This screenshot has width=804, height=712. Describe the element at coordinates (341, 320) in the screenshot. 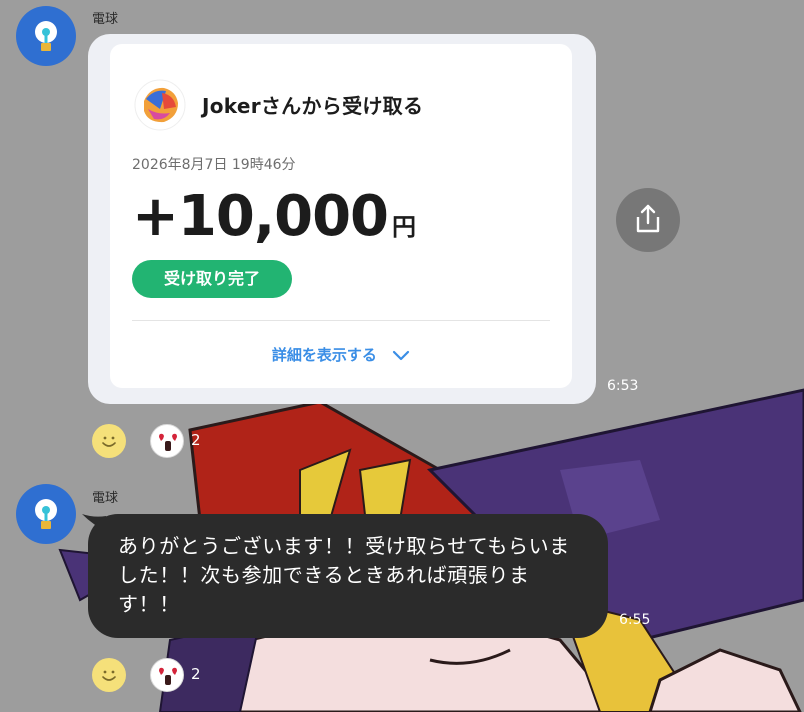

I see `card-divider` at that location.